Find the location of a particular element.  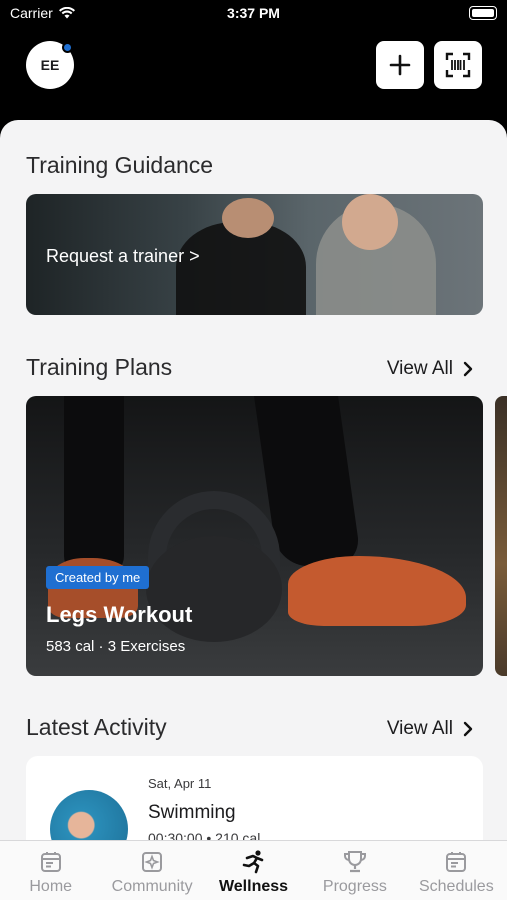

leg-left is located at coordinates (94, 486).